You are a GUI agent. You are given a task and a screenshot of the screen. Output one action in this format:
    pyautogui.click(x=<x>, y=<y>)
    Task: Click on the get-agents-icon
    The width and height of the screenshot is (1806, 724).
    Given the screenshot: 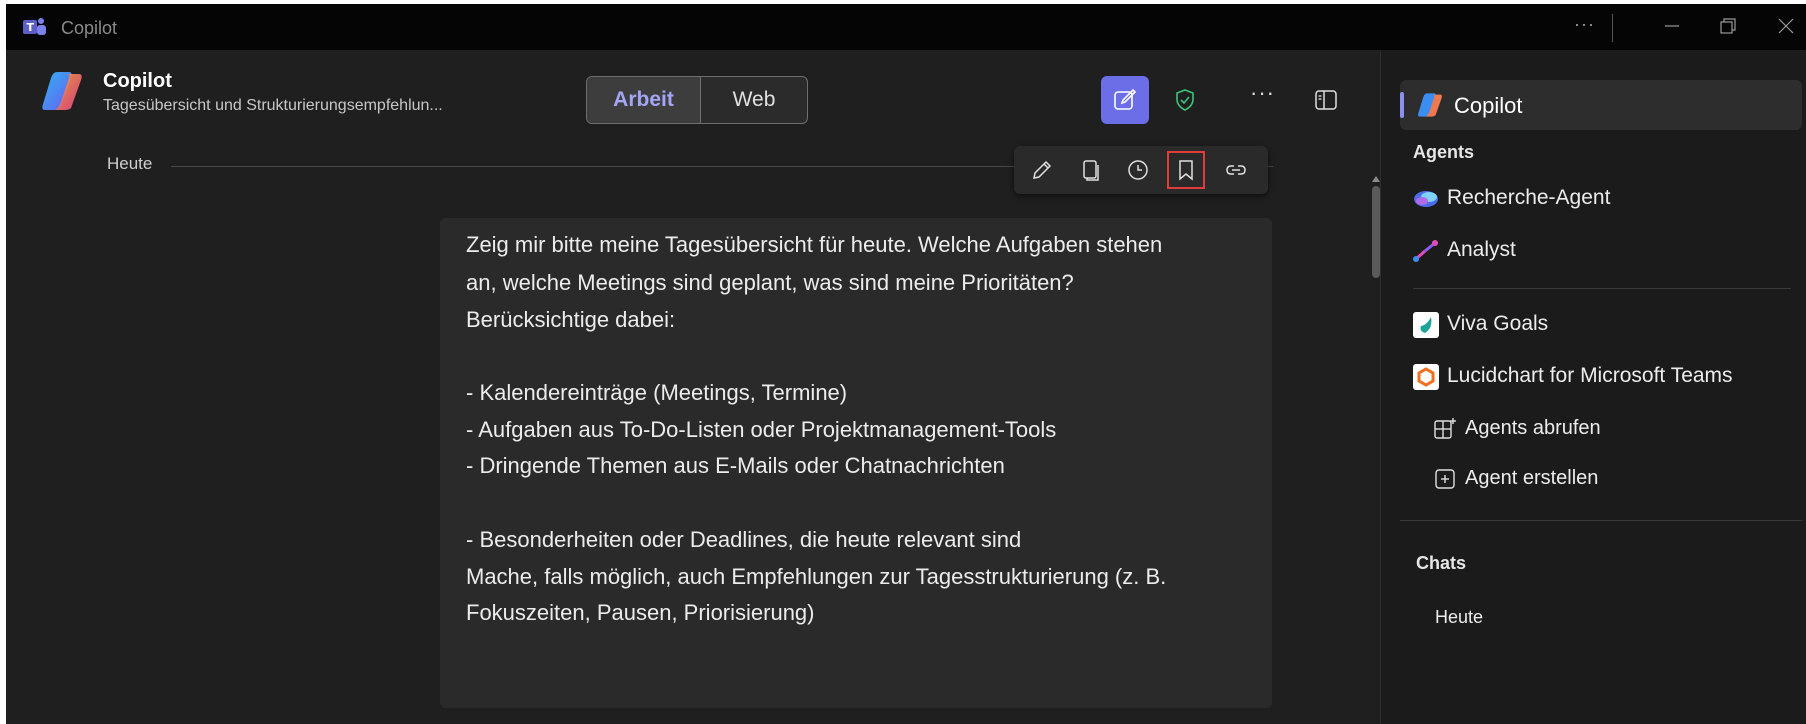 What is the action you would take?
    pyautogui.click(x=1445, y=431)
    